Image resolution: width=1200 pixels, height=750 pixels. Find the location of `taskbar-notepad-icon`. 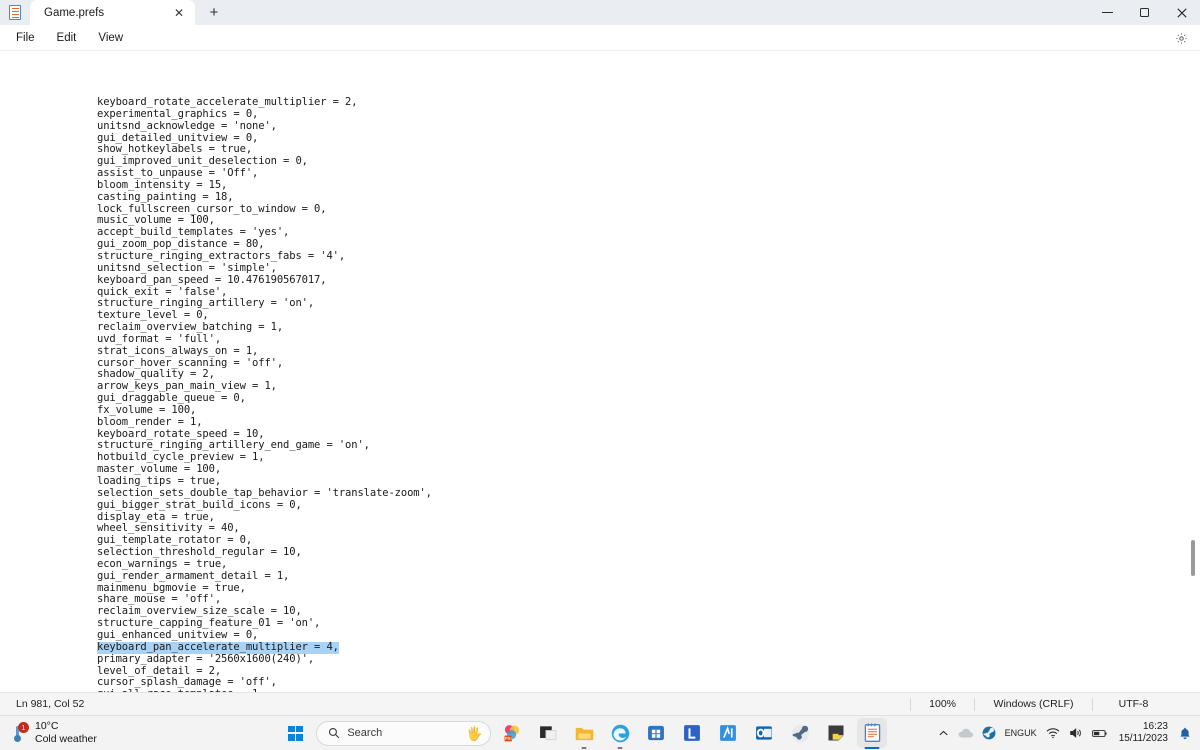

taskbar-notepad-icon is located at coordinates (872, 733).